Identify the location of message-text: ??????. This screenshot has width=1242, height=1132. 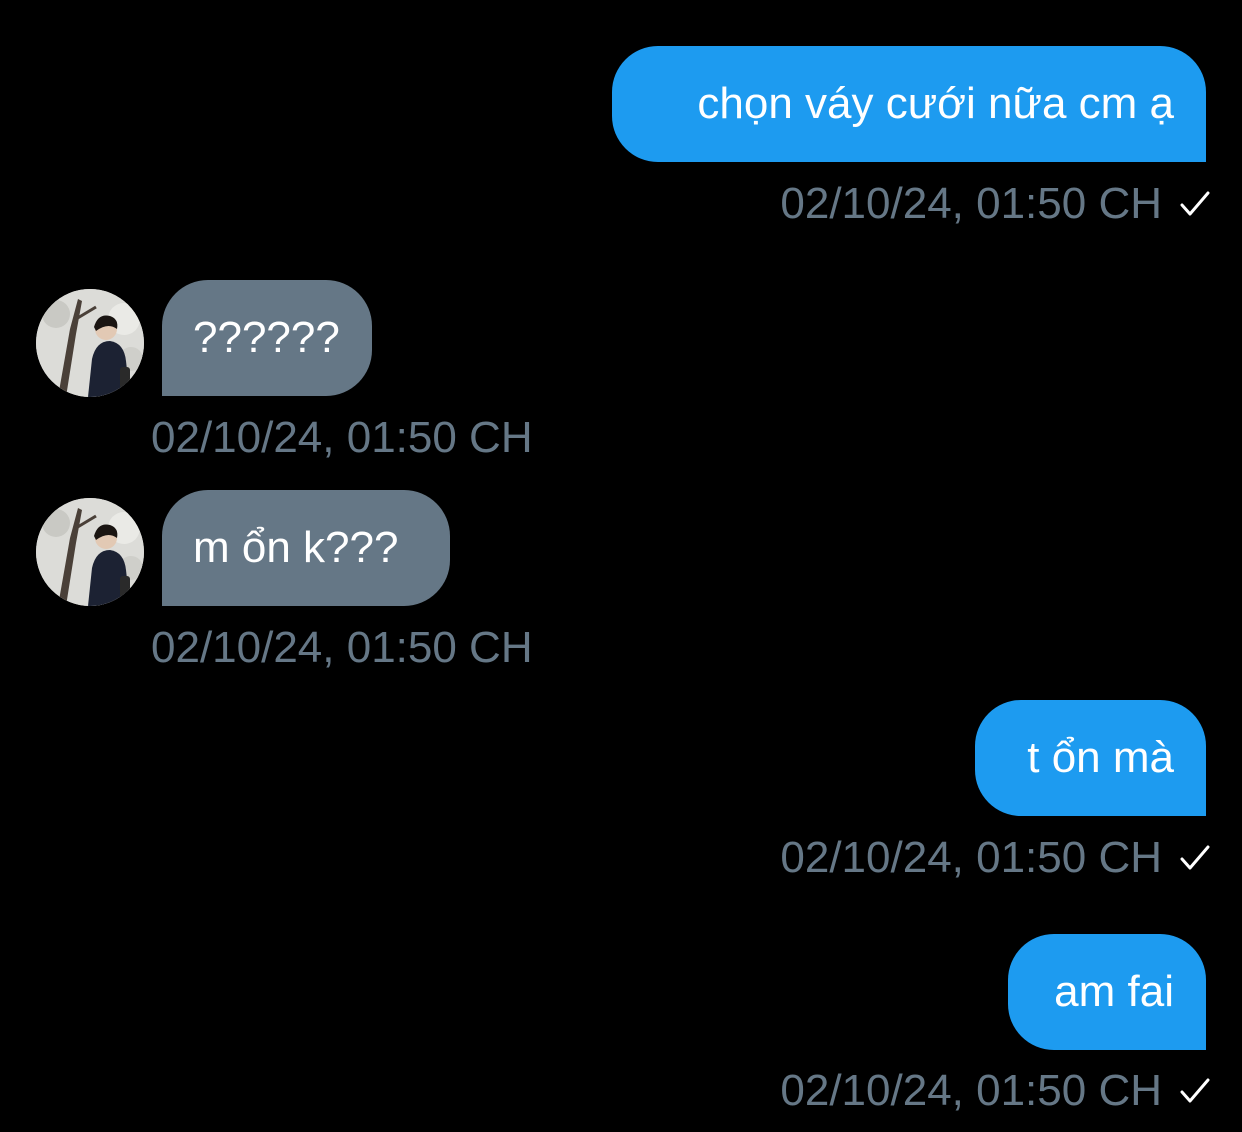
(266, 337).